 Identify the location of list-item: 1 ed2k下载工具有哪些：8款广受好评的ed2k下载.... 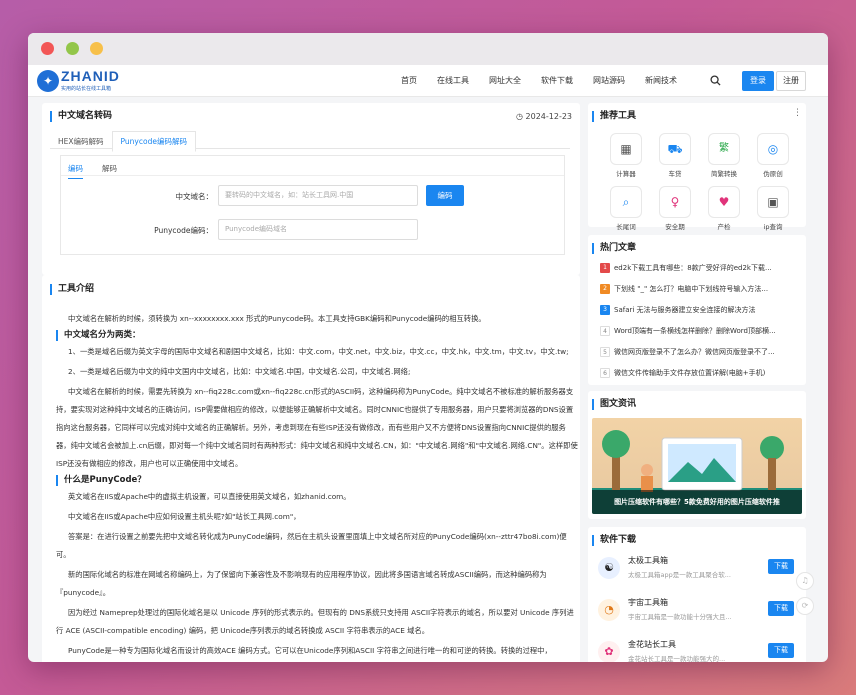
(700, 272).